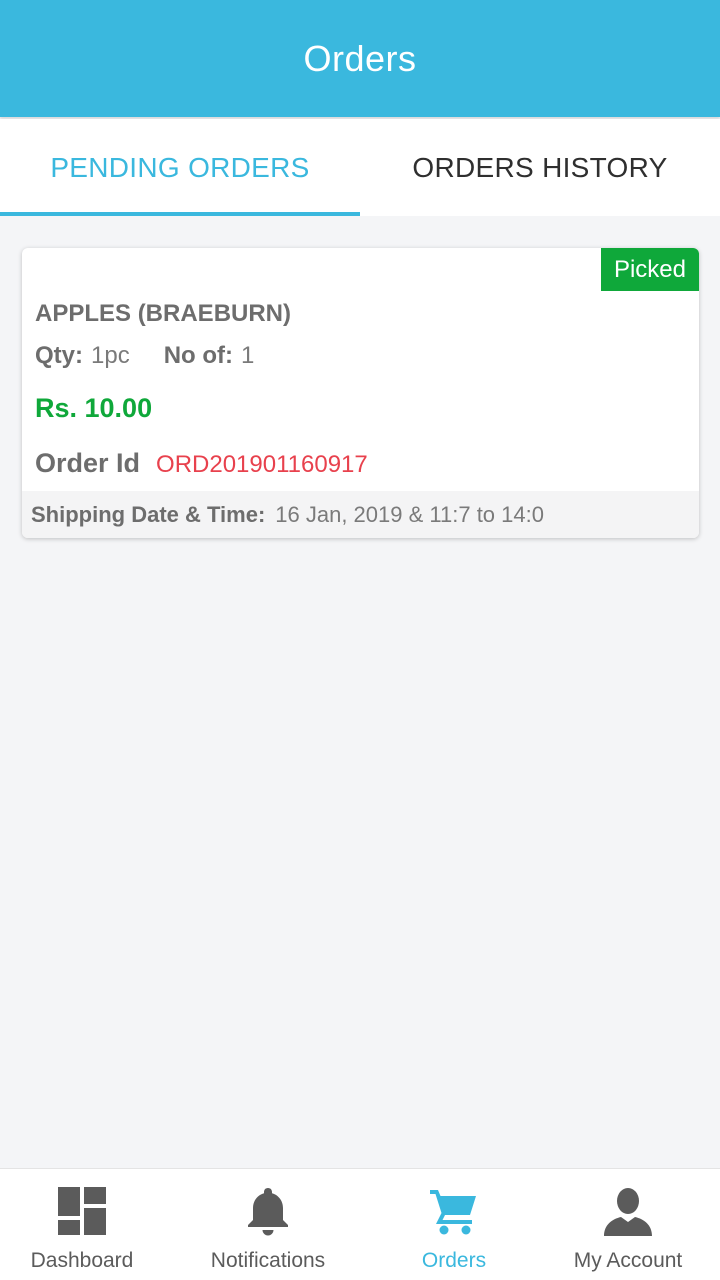 This screenshot has height=1280, width=720. What do you see at coordinates (262, 464) in the screenshot?
I see `order-id-value: ORD201901160917` at bounding box center [262, 464].